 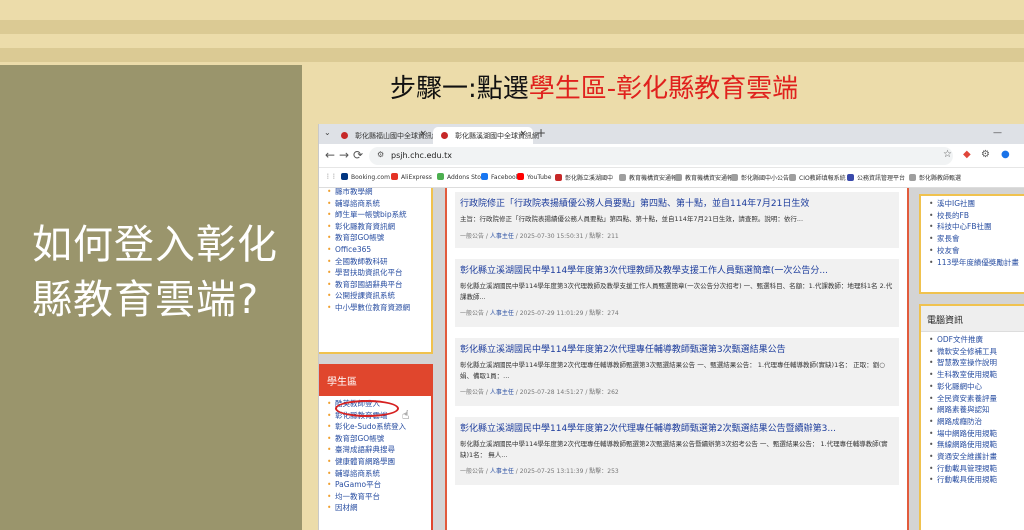 What do you see at coordinates (500, 177) in the screenshot?
I see `bookmark-item: Facebook` at bounding box center [500, 177].